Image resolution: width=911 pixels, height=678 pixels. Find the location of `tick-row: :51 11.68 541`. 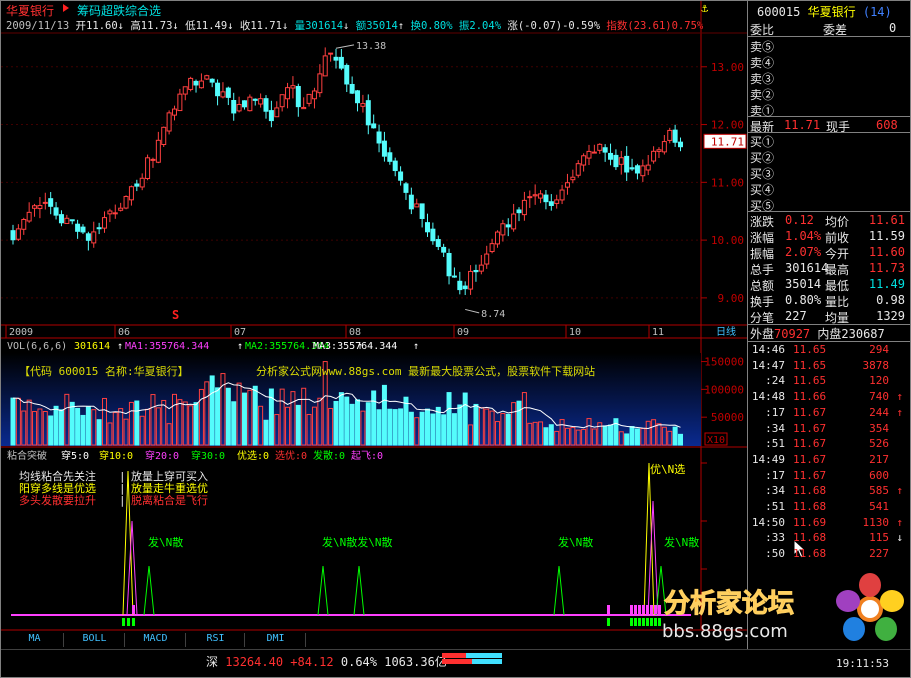

tick-row: :51 11.68 541 is located at coordinates (829, 508).